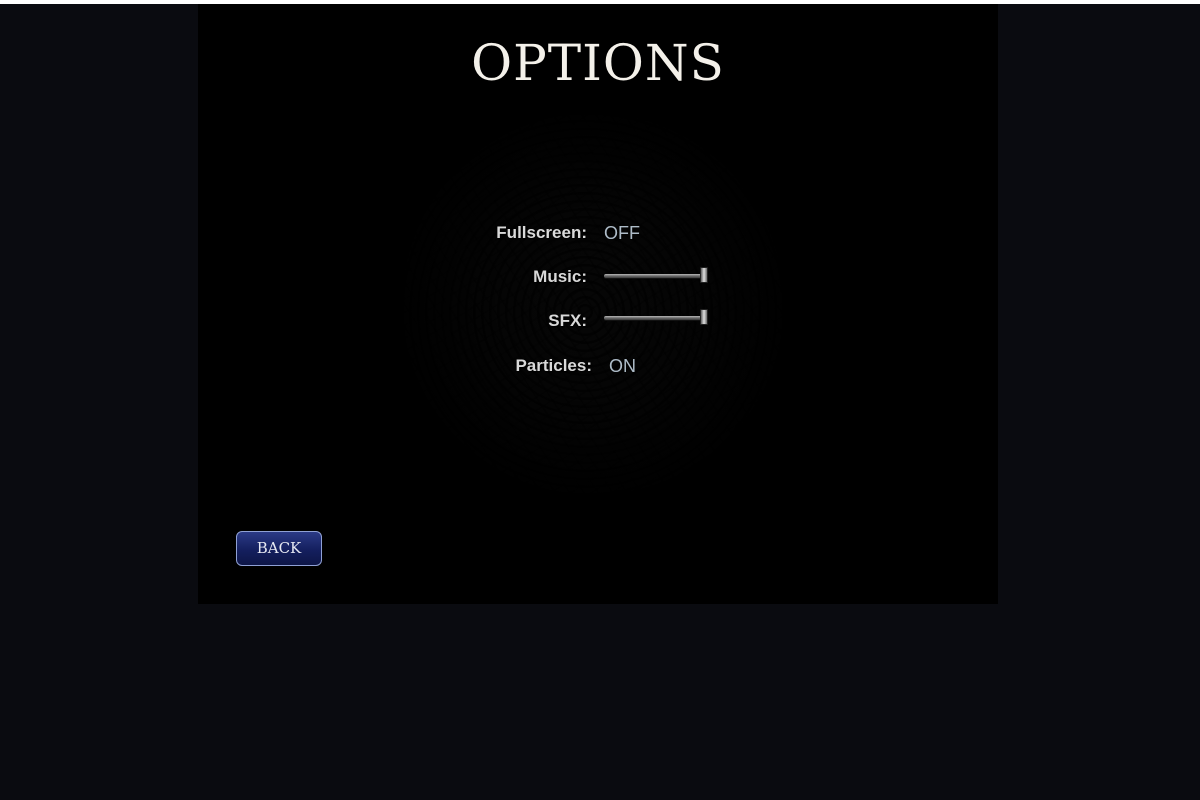  Describe the element at coordinates (541, 232) in the screenshot. I see `fullscreen-label: Fullscreen:` at that location.